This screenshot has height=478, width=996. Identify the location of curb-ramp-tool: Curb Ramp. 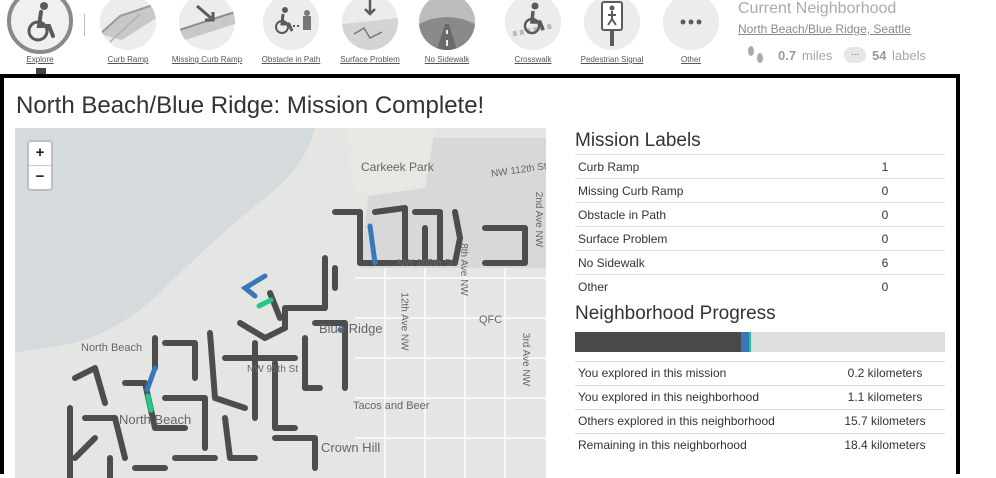
(128, 34).